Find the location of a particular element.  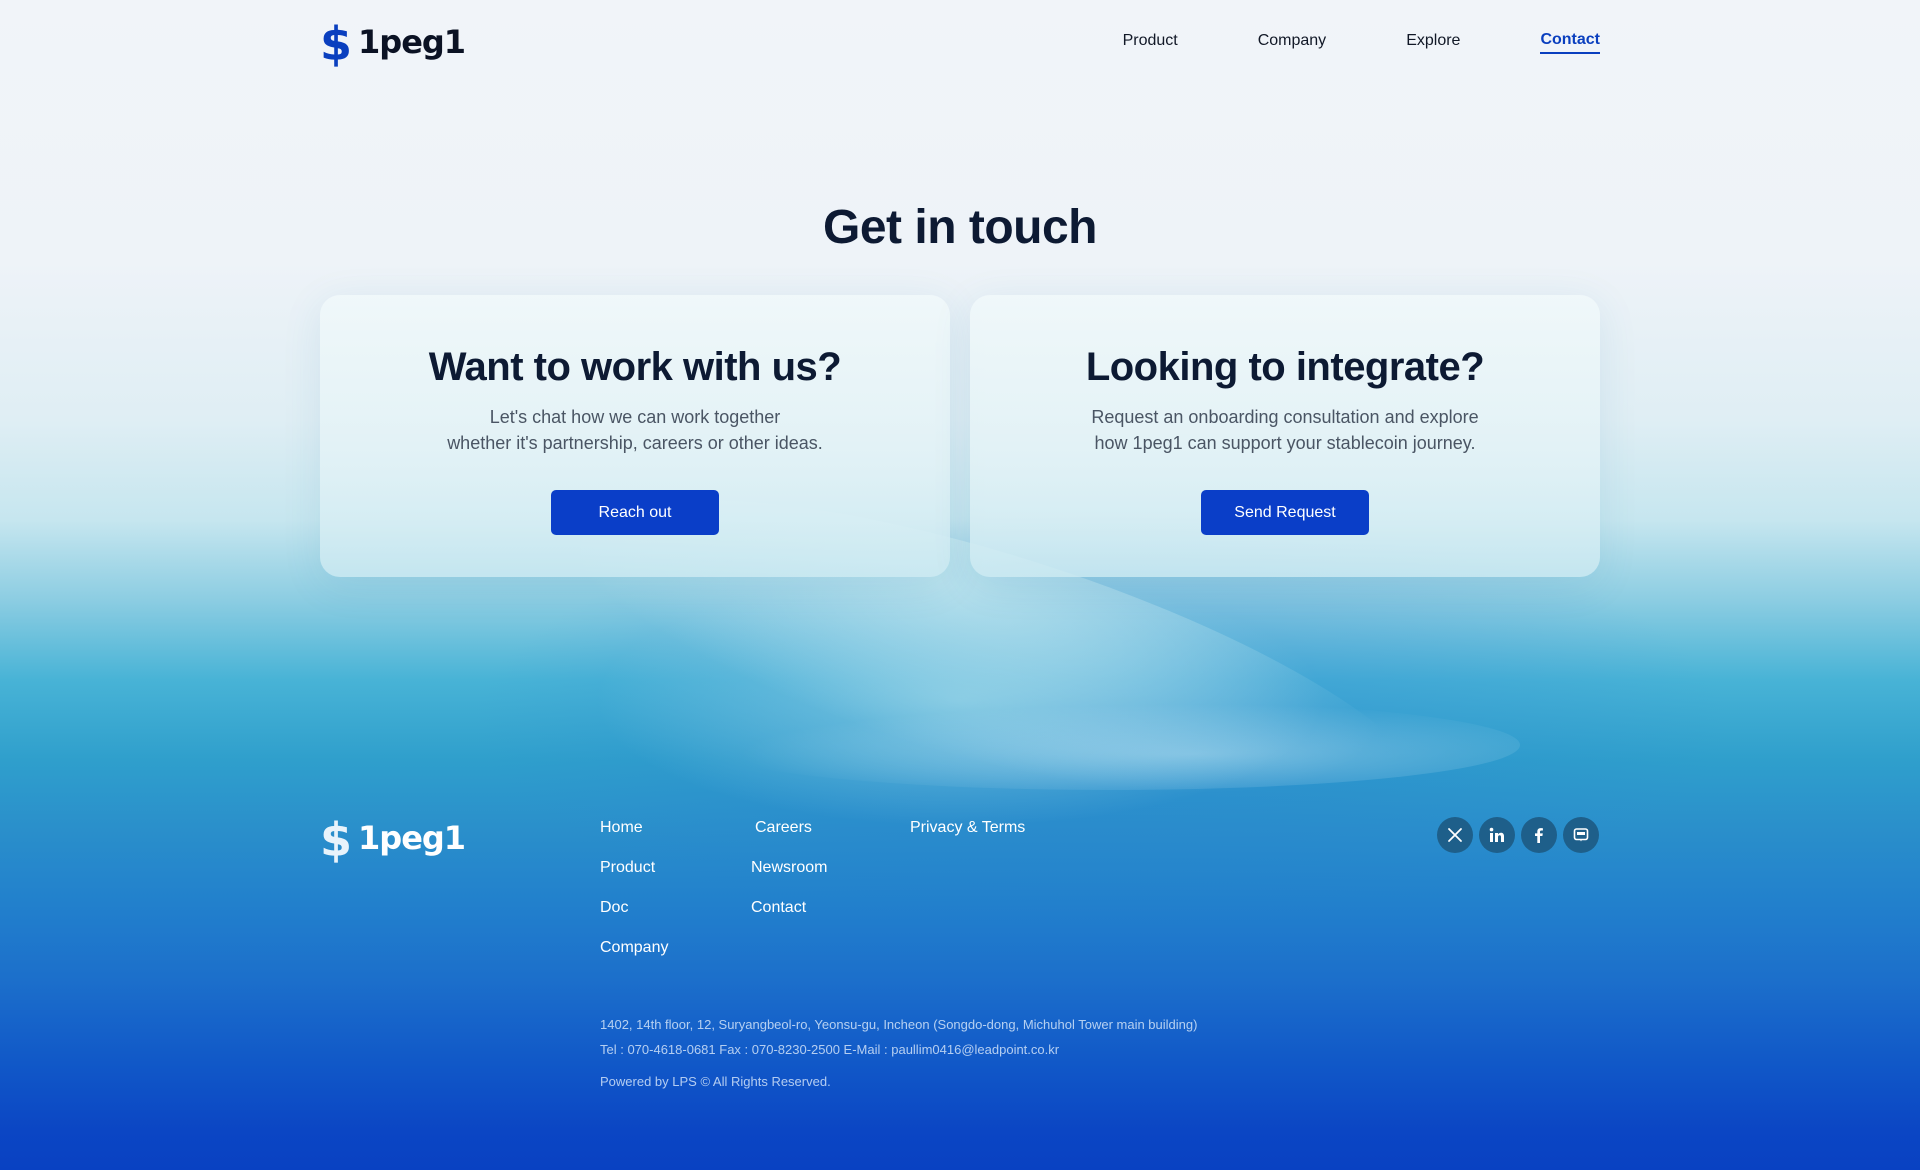

main-nav: Product Company Explore Contact is located at coordinates (1361, 42).